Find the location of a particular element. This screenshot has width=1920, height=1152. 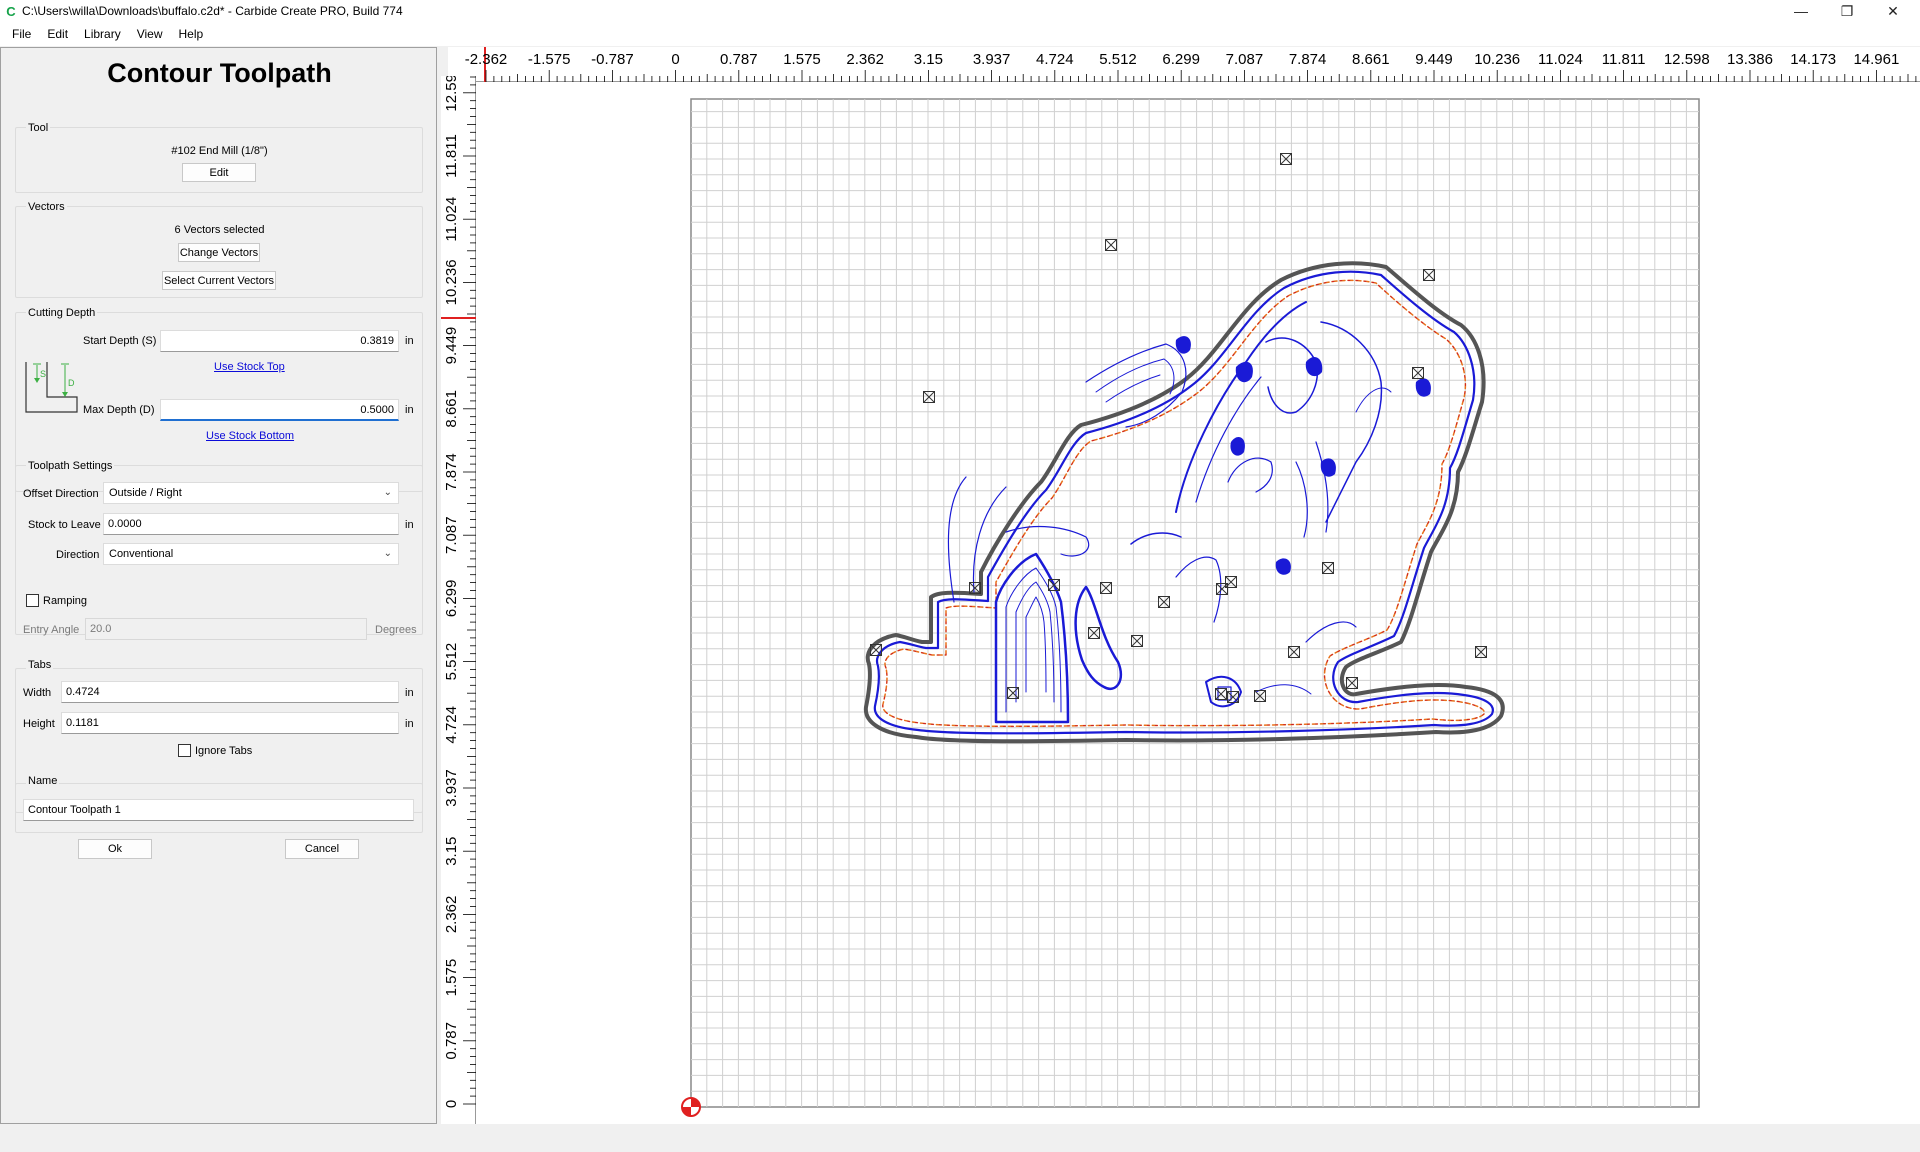

stock-to-leave-label: Stock to Leave is located at coordinates (64, 525).